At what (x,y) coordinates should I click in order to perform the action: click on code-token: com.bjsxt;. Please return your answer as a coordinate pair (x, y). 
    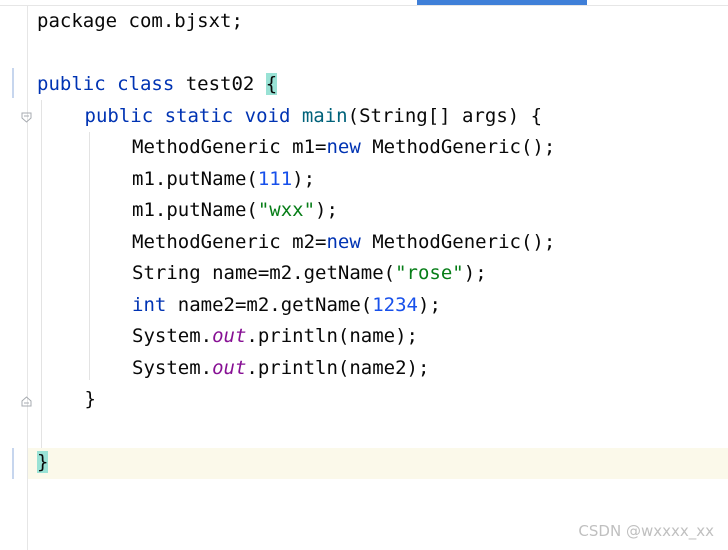
    Looking at the image, I should click on (180, 21).